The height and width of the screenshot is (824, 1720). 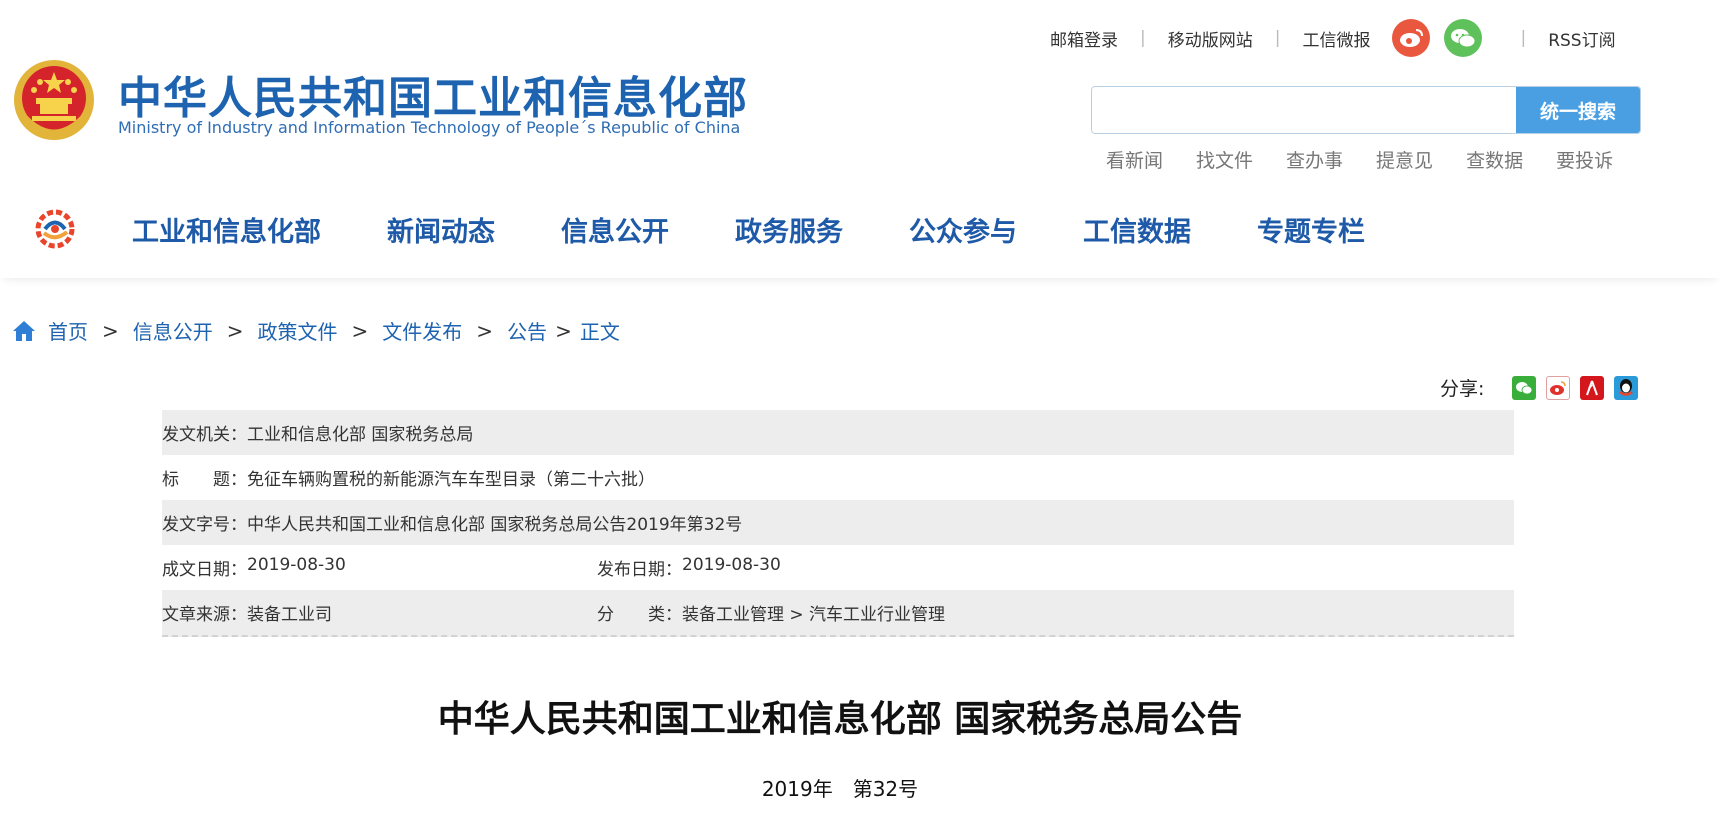 I want to click on nav-item-disclosure: 信息公开, so click(x=615, y=229).